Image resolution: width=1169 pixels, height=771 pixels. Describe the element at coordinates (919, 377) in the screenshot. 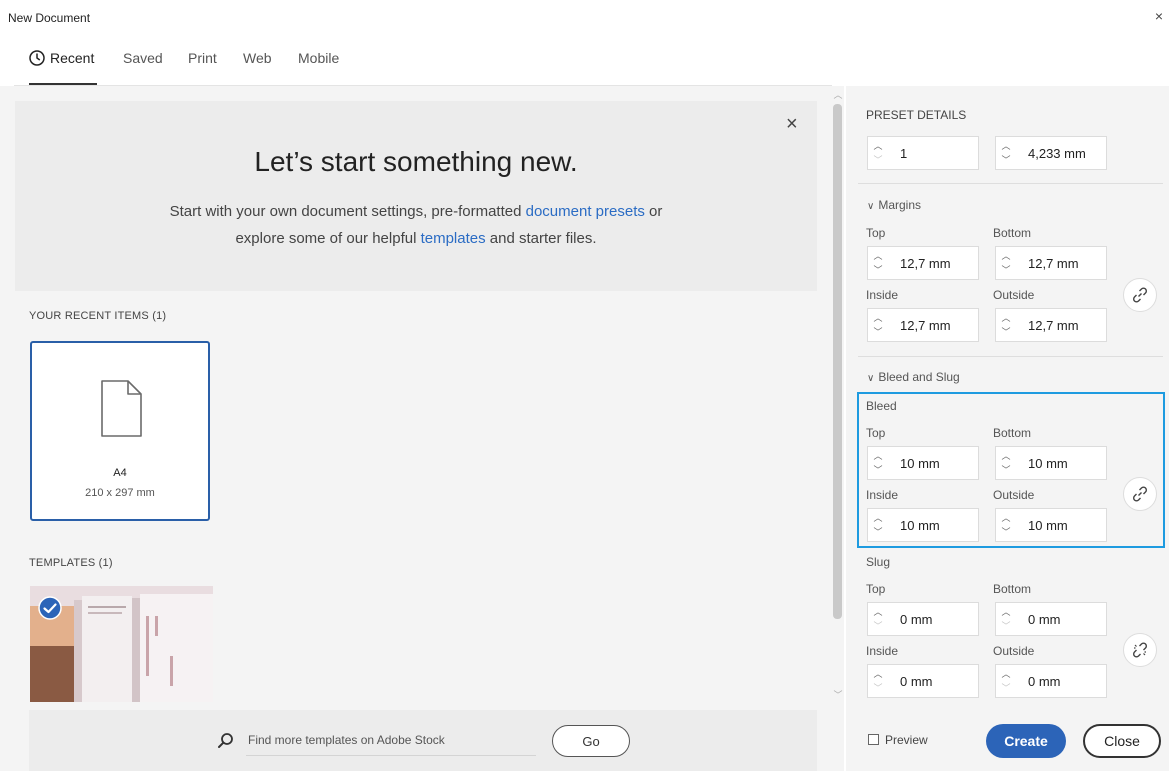

I see `bleed-slug-heading: Bleed and Slug` at that location.